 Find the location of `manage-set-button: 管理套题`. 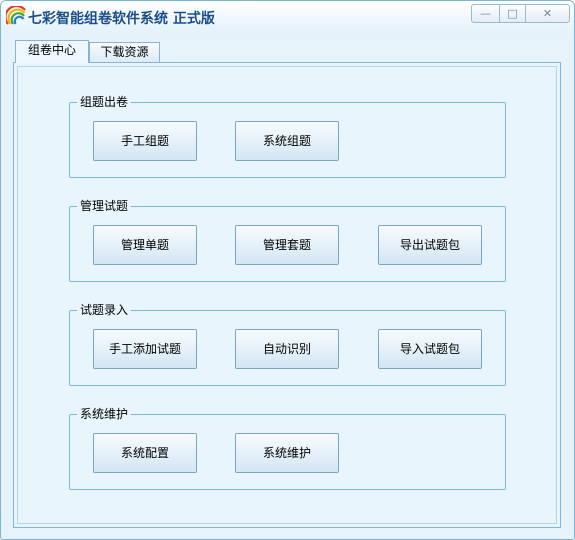

manage-set-button: 管理套题 is located at coordinates (287, 245).